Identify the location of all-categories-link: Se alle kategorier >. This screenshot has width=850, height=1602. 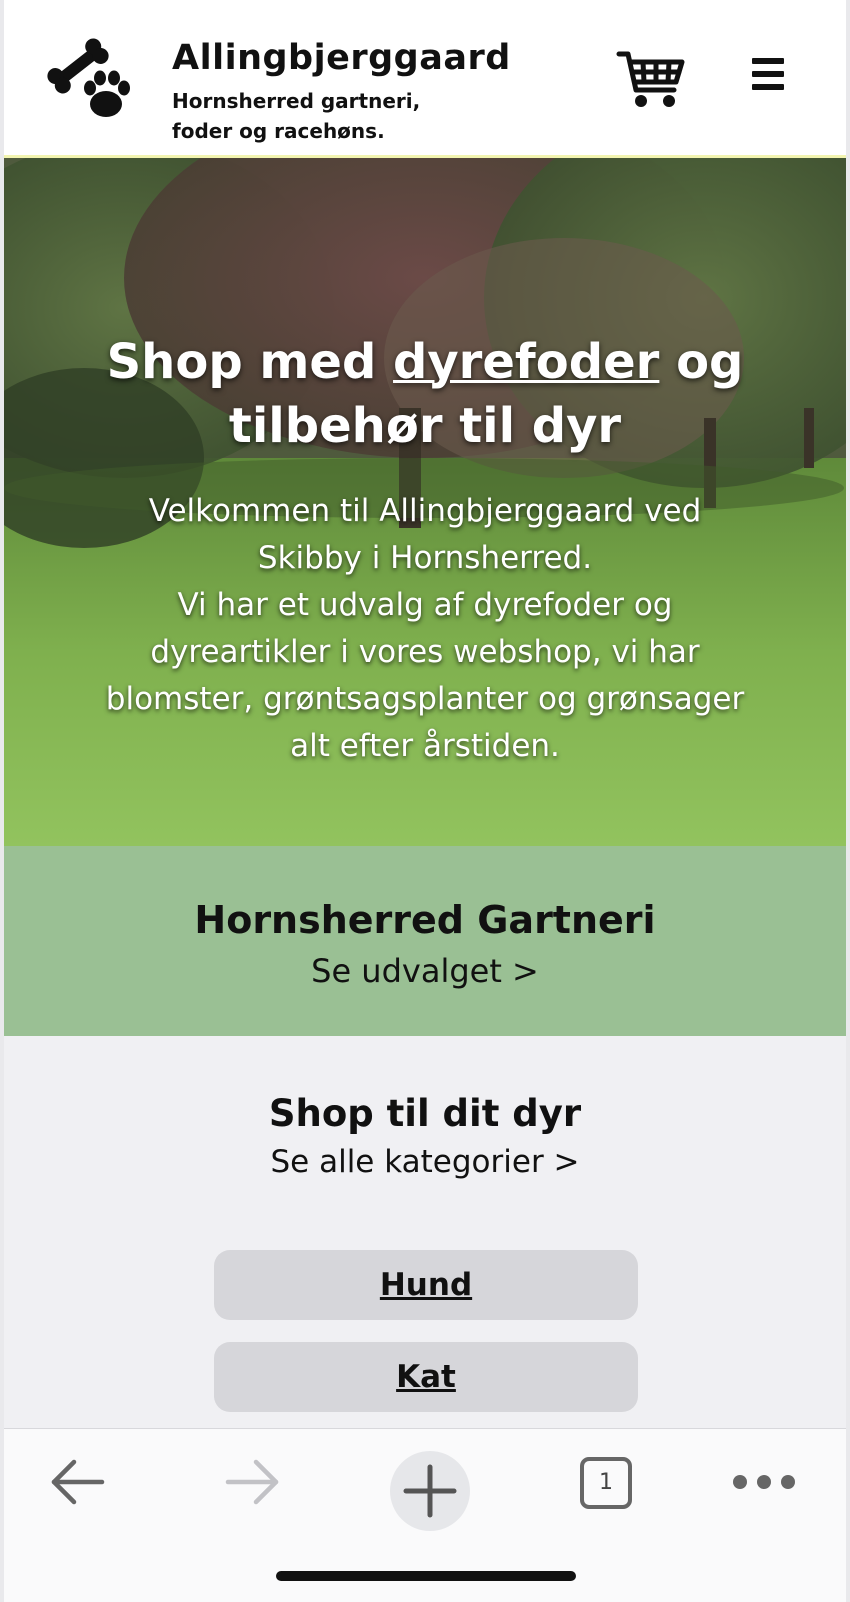
(425, 1162).